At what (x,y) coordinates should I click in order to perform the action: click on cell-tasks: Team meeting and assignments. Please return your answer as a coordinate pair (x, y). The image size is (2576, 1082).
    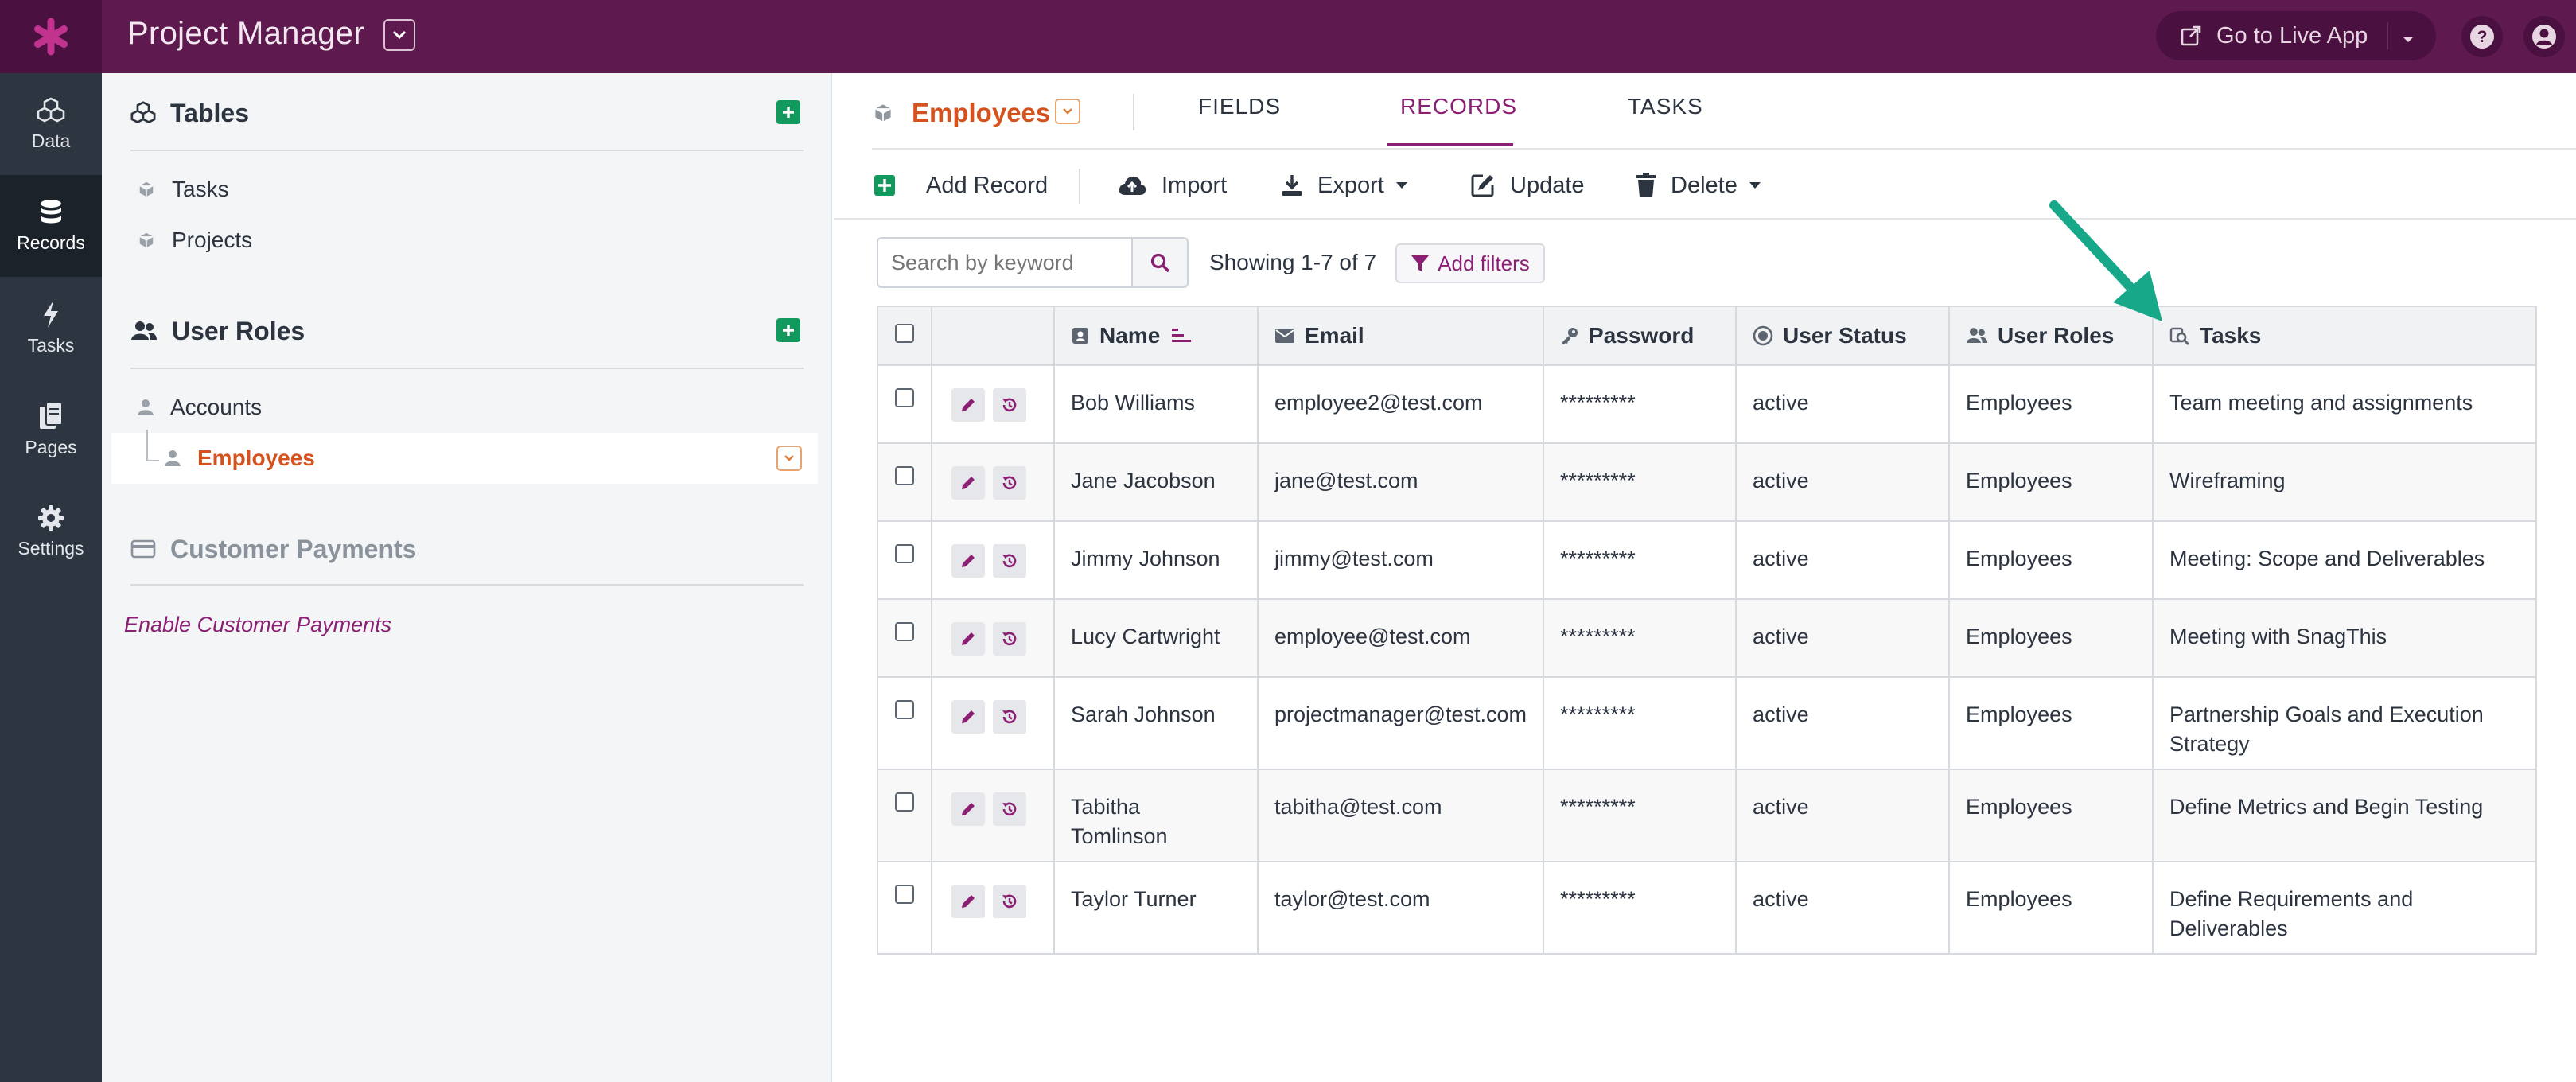
    Looking at the image, I should click on (2345, 404).